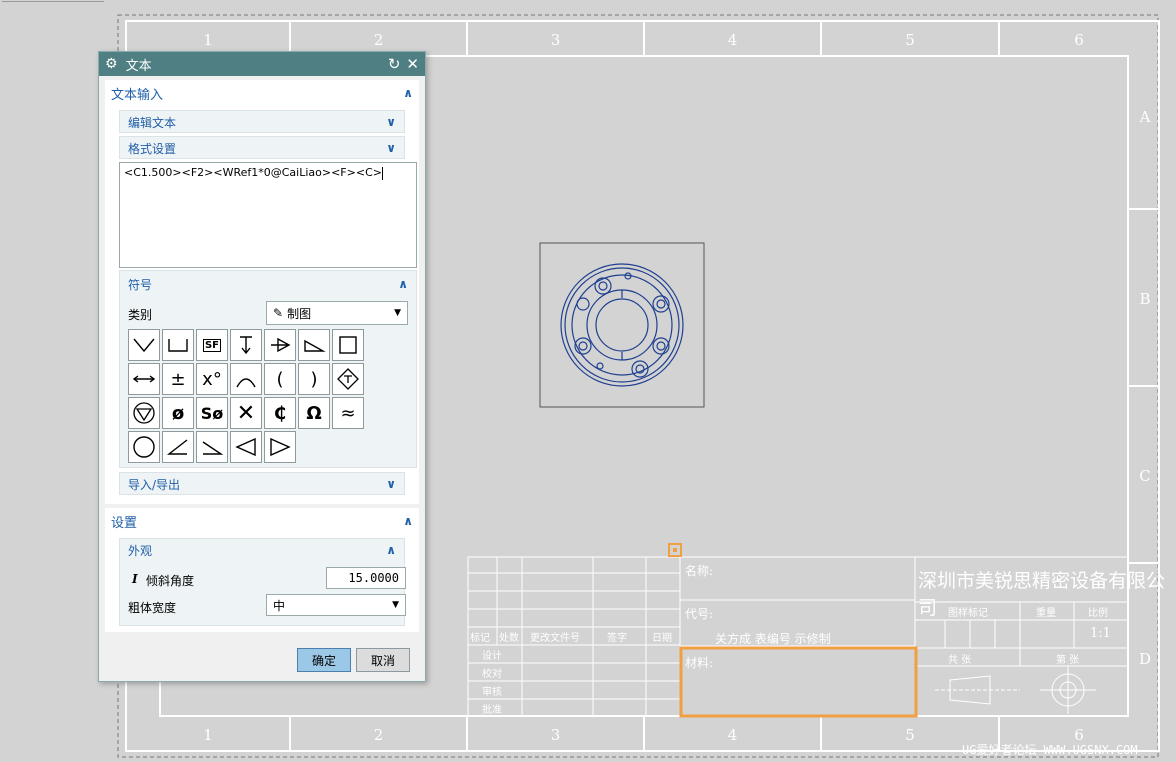 The width and height of the screenshot is (1176, 762). Describe the element at coordinates (144, 379) in the screenshot. I see `symbol-between` at that location.